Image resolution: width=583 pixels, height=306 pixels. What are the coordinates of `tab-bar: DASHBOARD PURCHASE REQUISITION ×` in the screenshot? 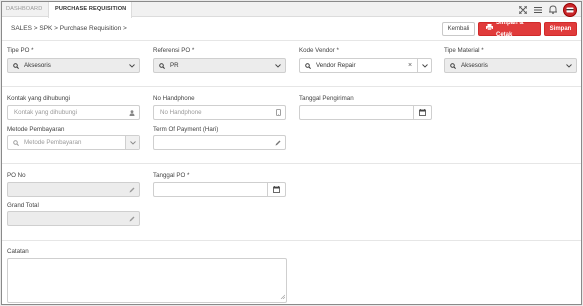 It's located at (291, 10).